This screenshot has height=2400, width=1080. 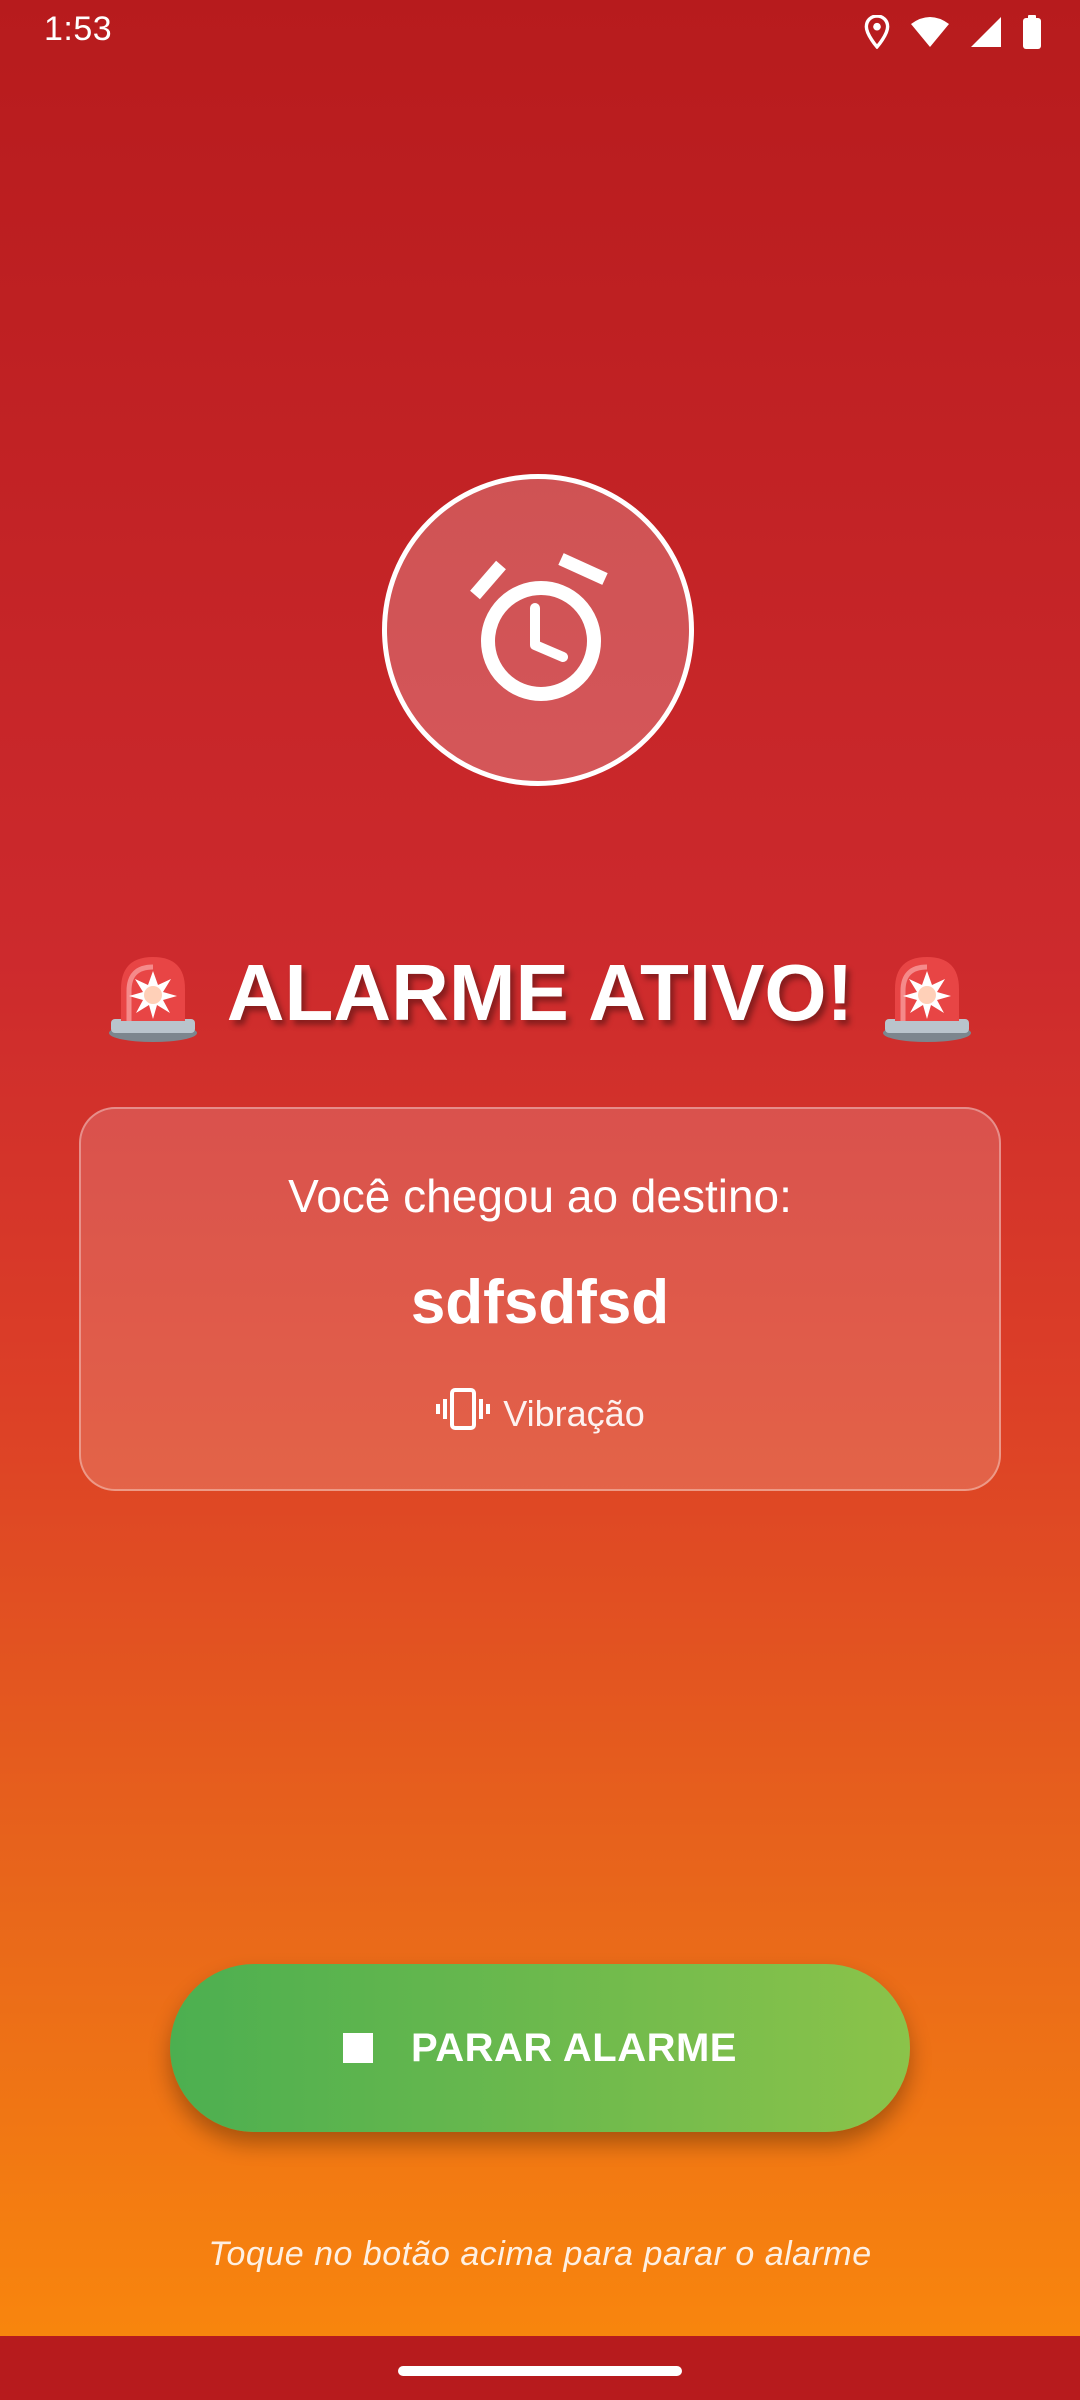 What do you see at coordinates (540, 1196) in the screenshot?
I see `destination-label: Você chegou ao destino:` at bounding box center [540, 1196].